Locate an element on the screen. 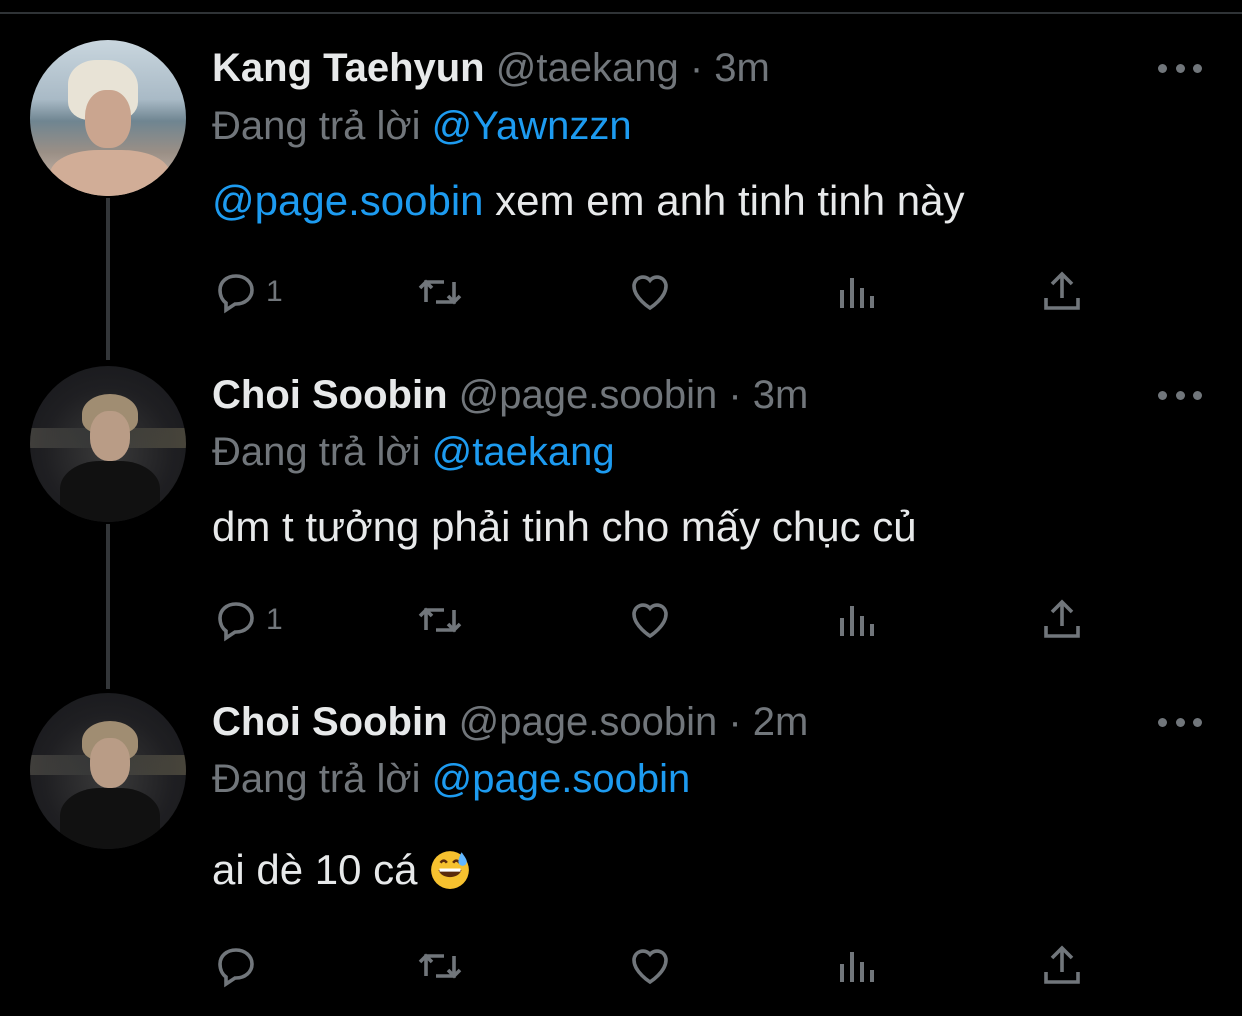 The image size is (1242, 1016). author-name: Kang Taehyun is located at coordinates (348, 68).